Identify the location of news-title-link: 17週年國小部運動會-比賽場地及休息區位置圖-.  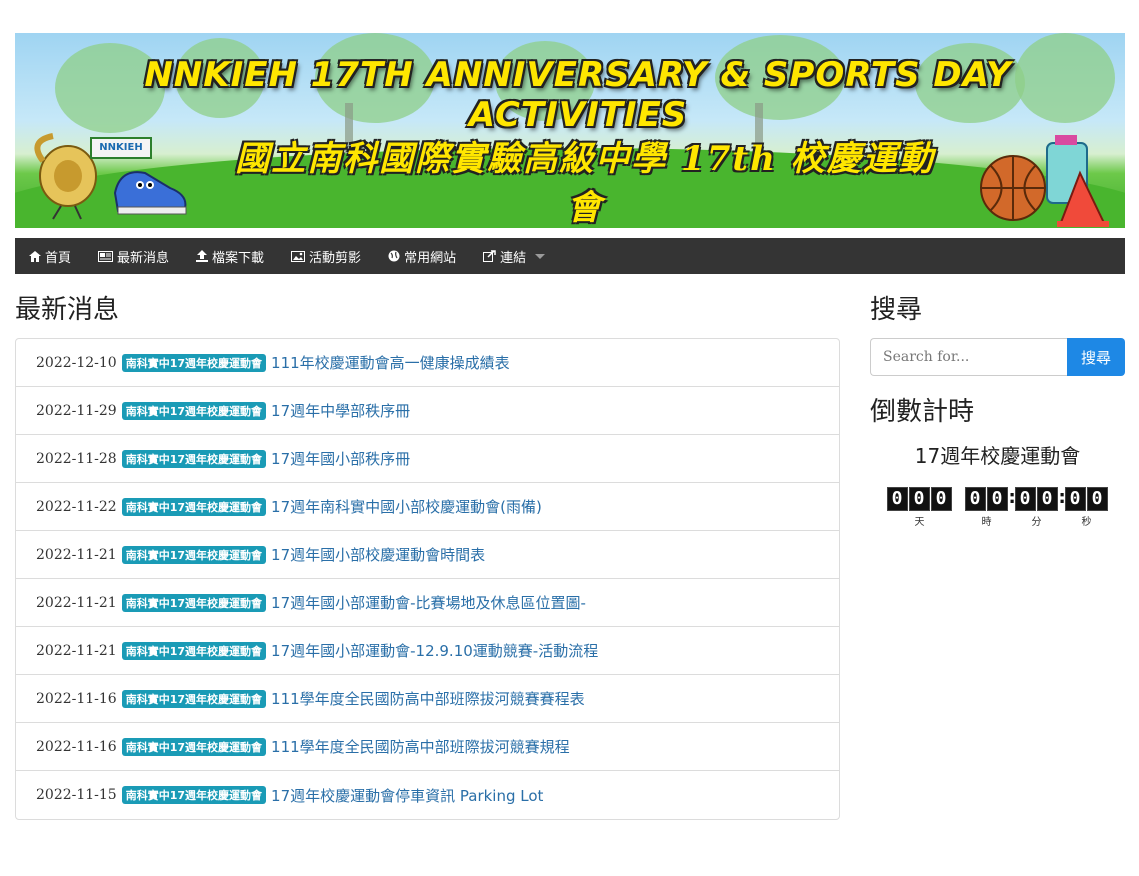
(428, 602).